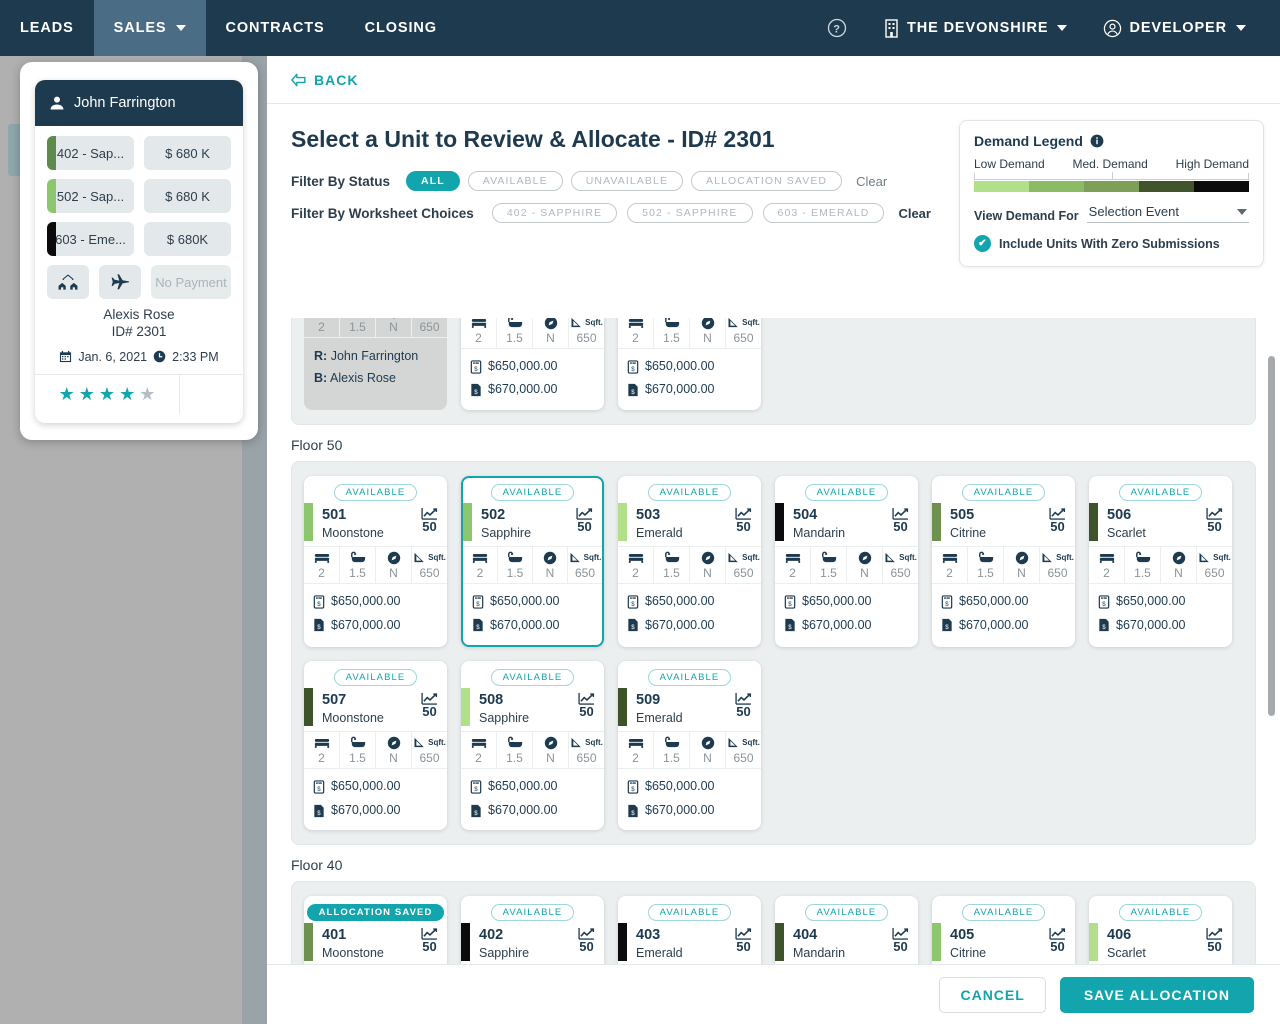 Image resolution: width=1280 pixels, height=1024 pixels. What do you see at coordinates (275, 28) in the screenshot?
I see `nav-item-contracts: CONTRACTS` at bounding box center [275, 28].